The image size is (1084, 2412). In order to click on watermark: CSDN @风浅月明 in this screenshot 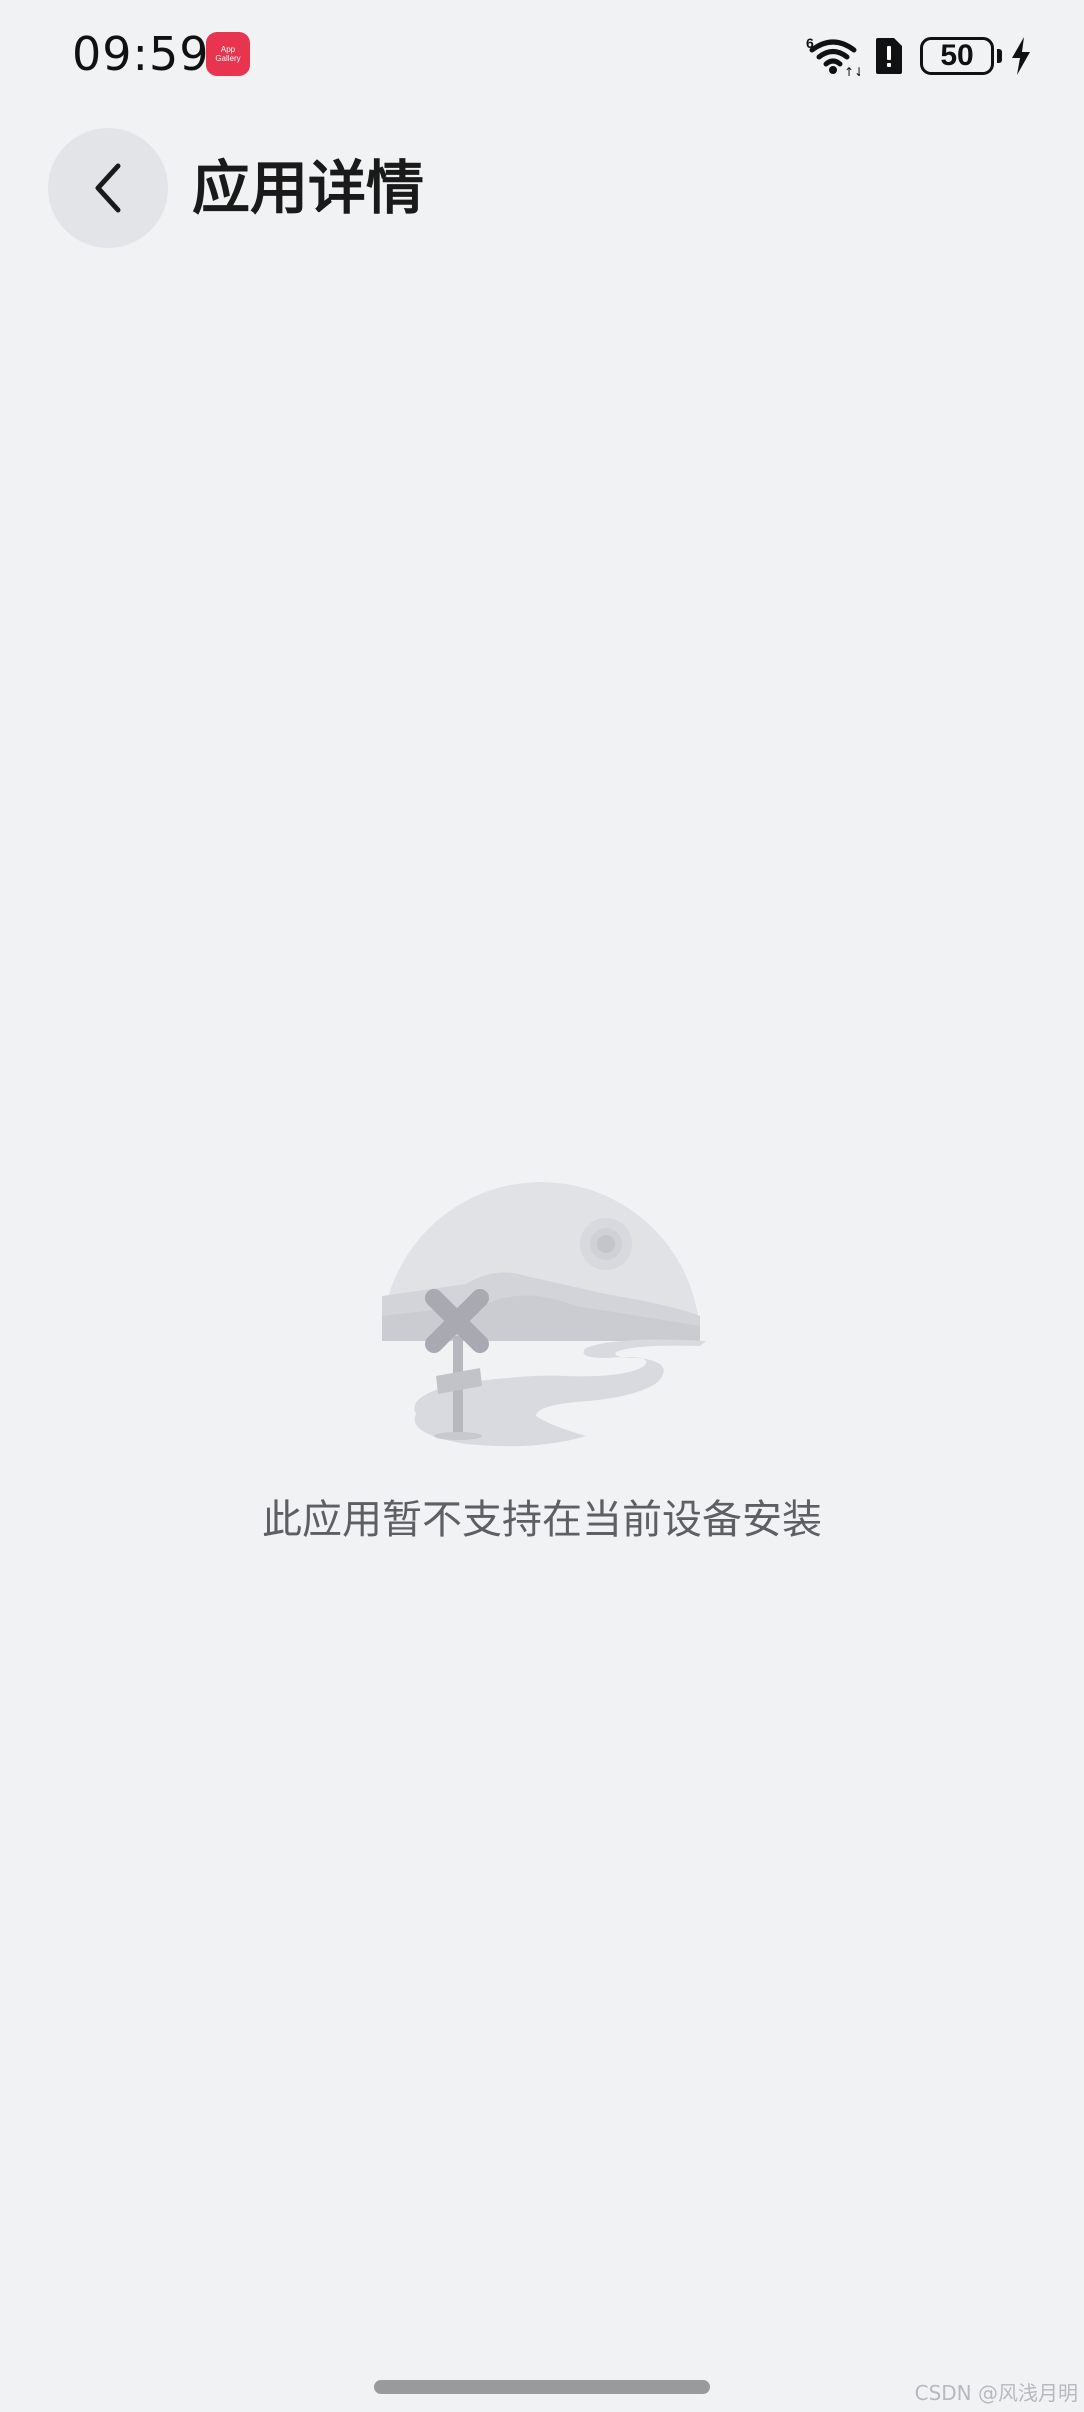, I will do `click(996, 2393)`.